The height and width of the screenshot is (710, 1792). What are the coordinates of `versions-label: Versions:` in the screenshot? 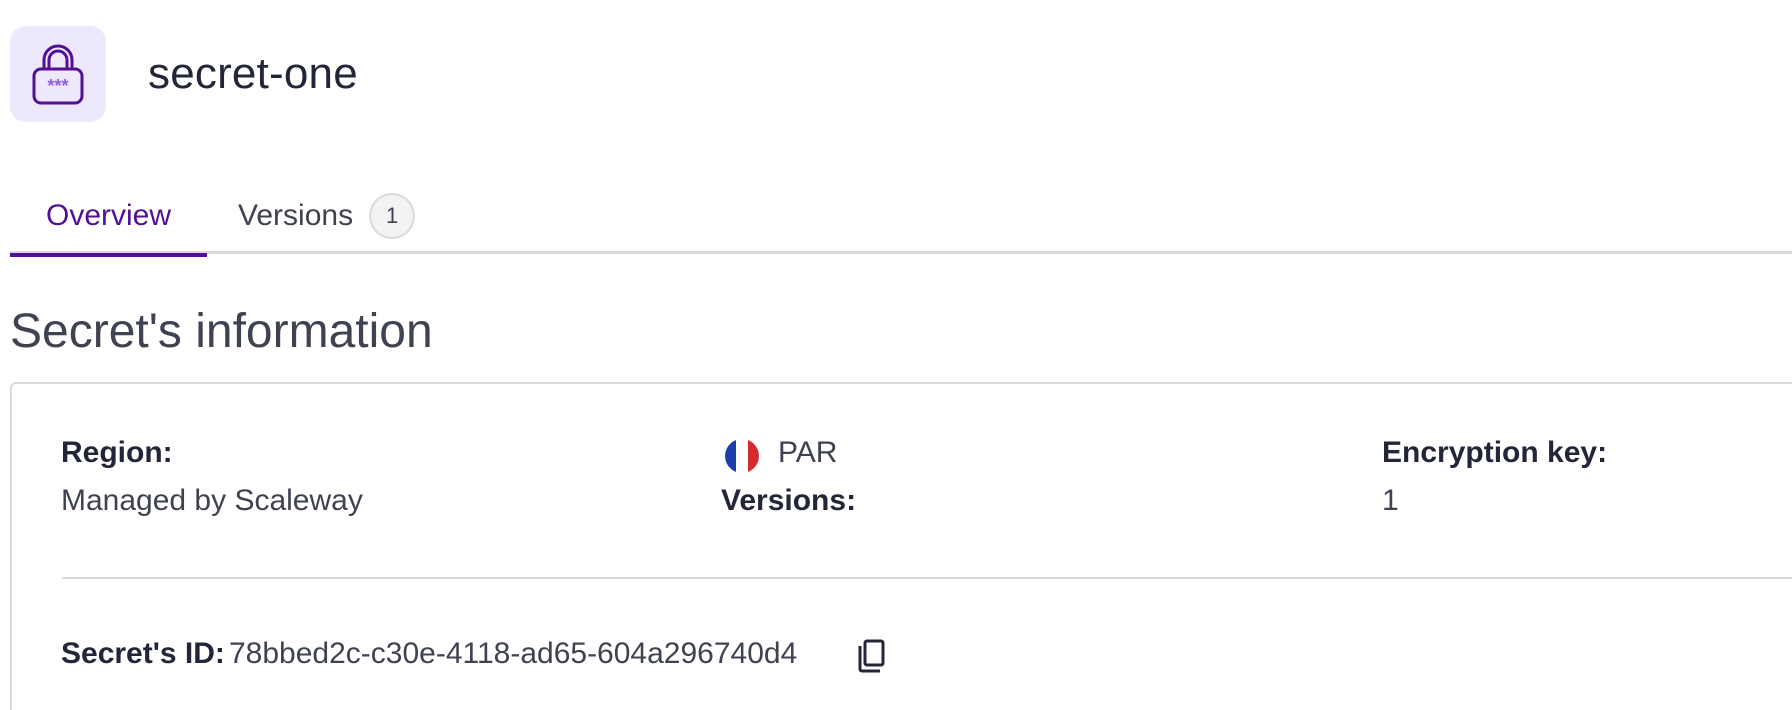 It's located at (789, 500).